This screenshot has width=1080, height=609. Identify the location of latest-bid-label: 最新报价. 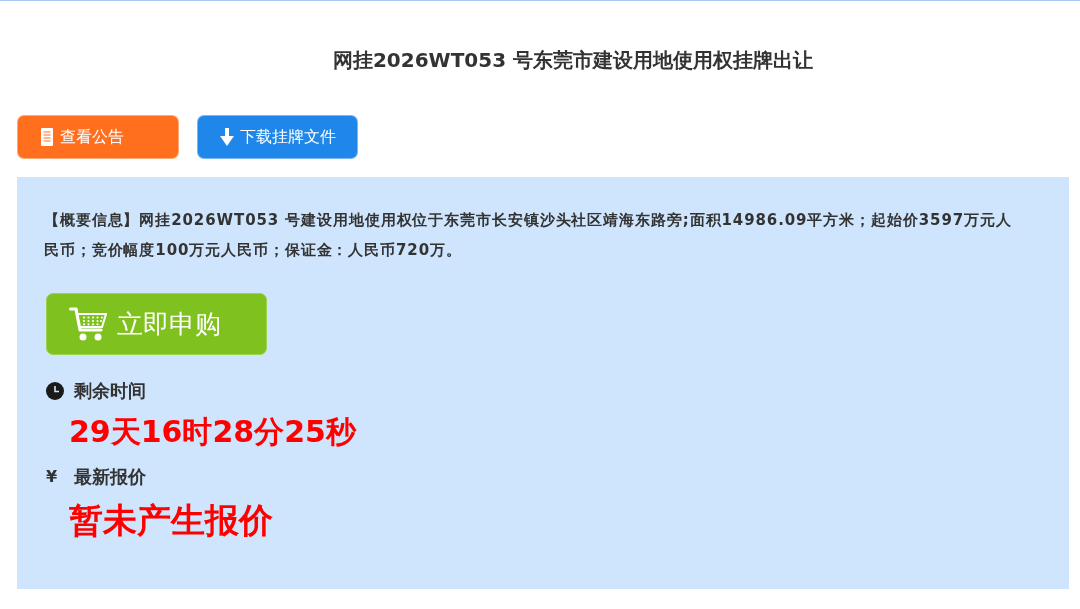
(110, 477).